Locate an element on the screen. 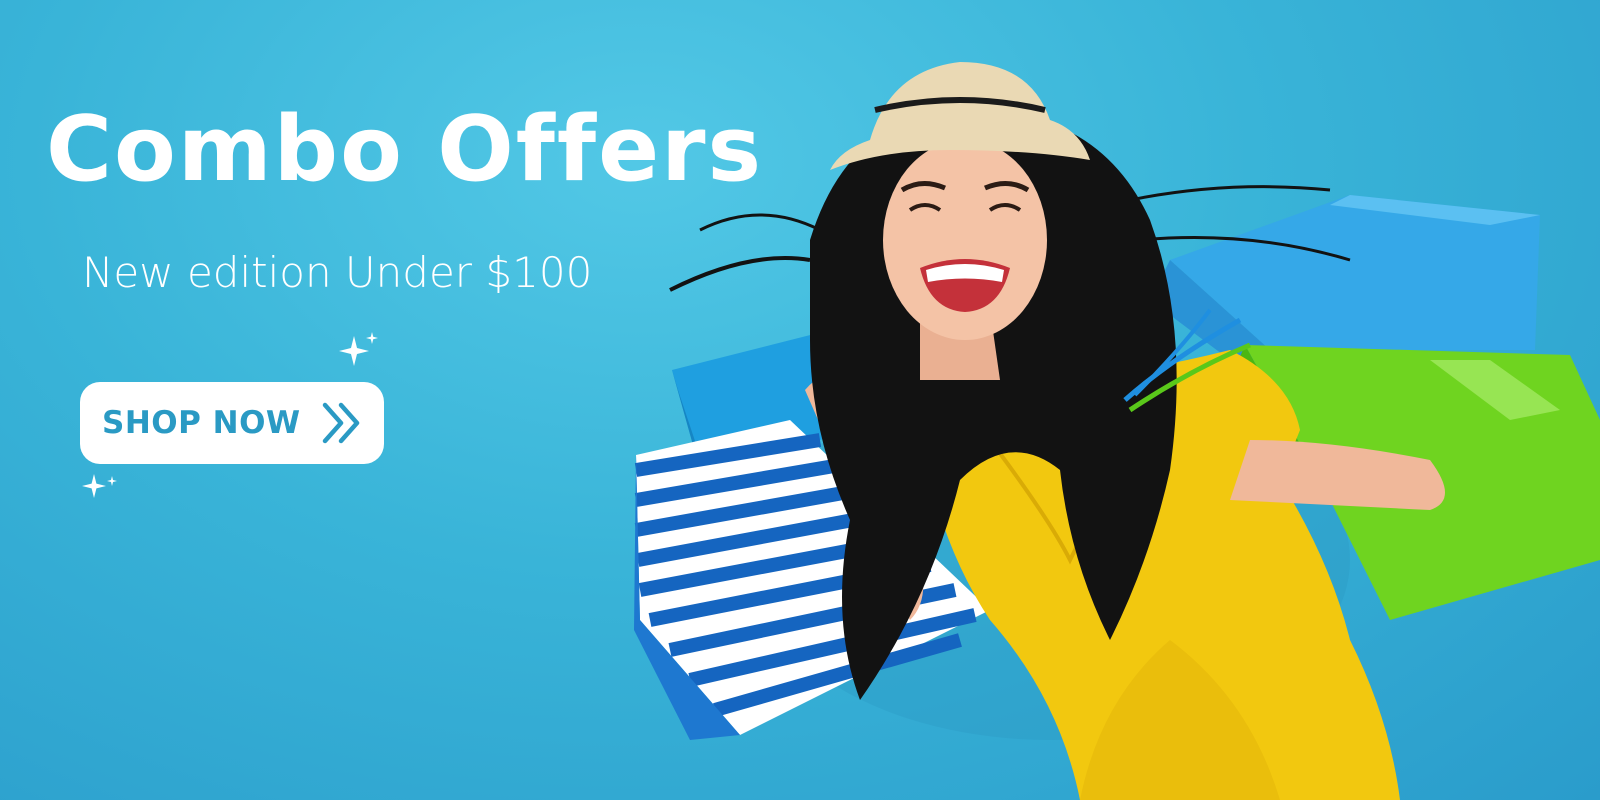  shop-now-button: SHOP NOW is located at coordinates (232, 423).